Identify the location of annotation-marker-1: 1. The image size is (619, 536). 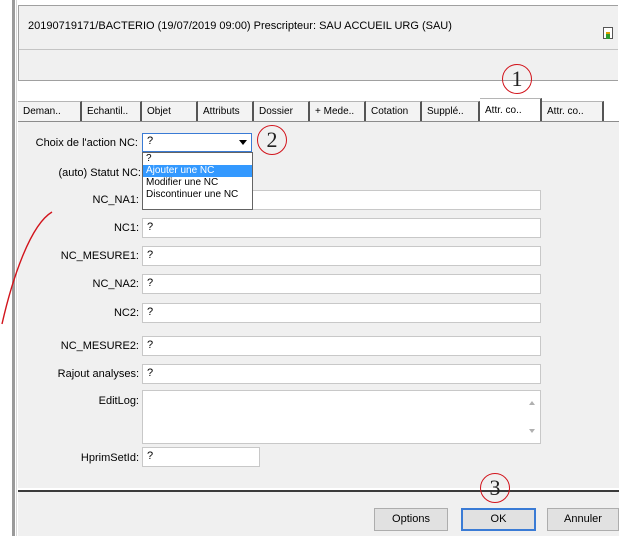
(517, 79).